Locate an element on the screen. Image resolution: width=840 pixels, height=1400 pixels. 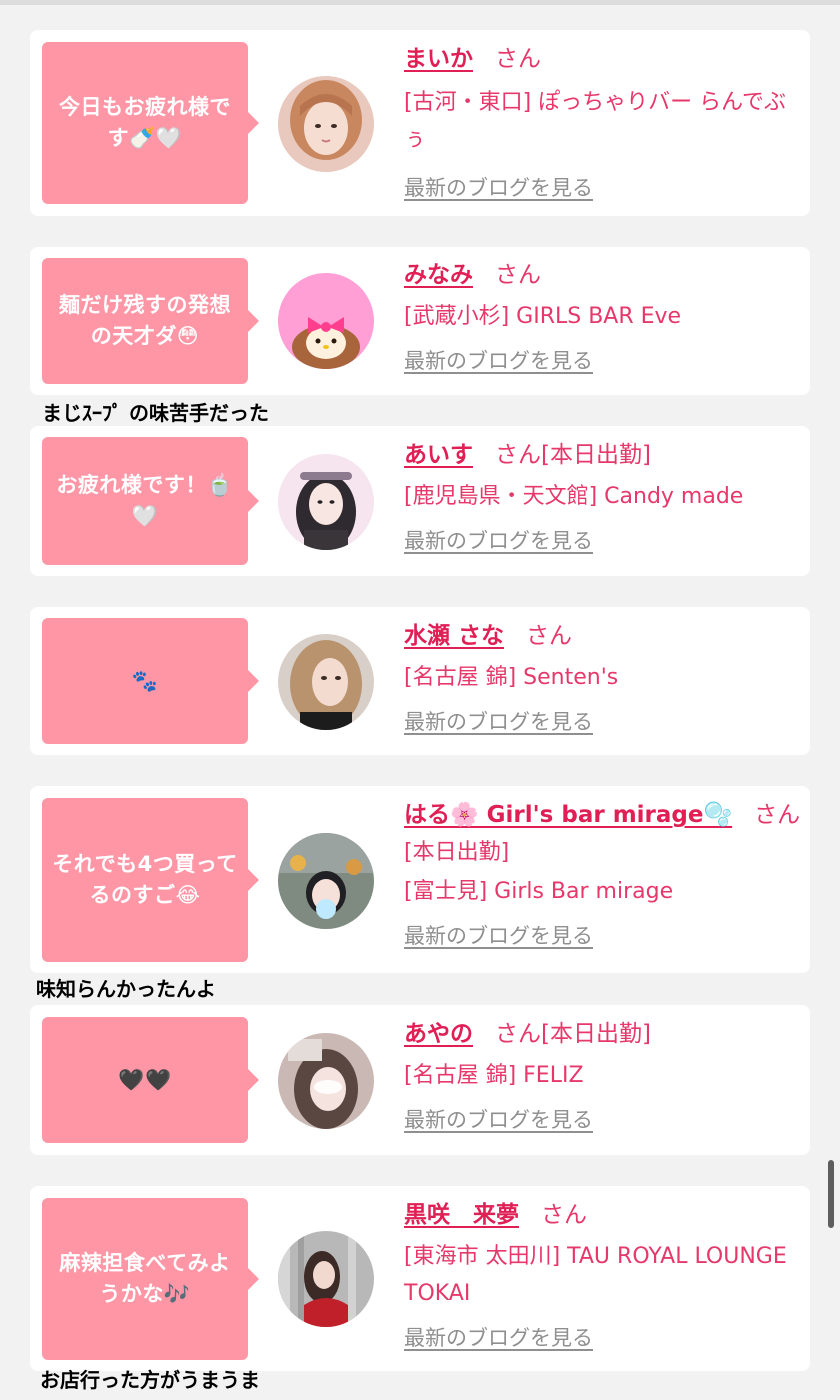
cast-name-link: まいか is located at coordinates (438, 59).